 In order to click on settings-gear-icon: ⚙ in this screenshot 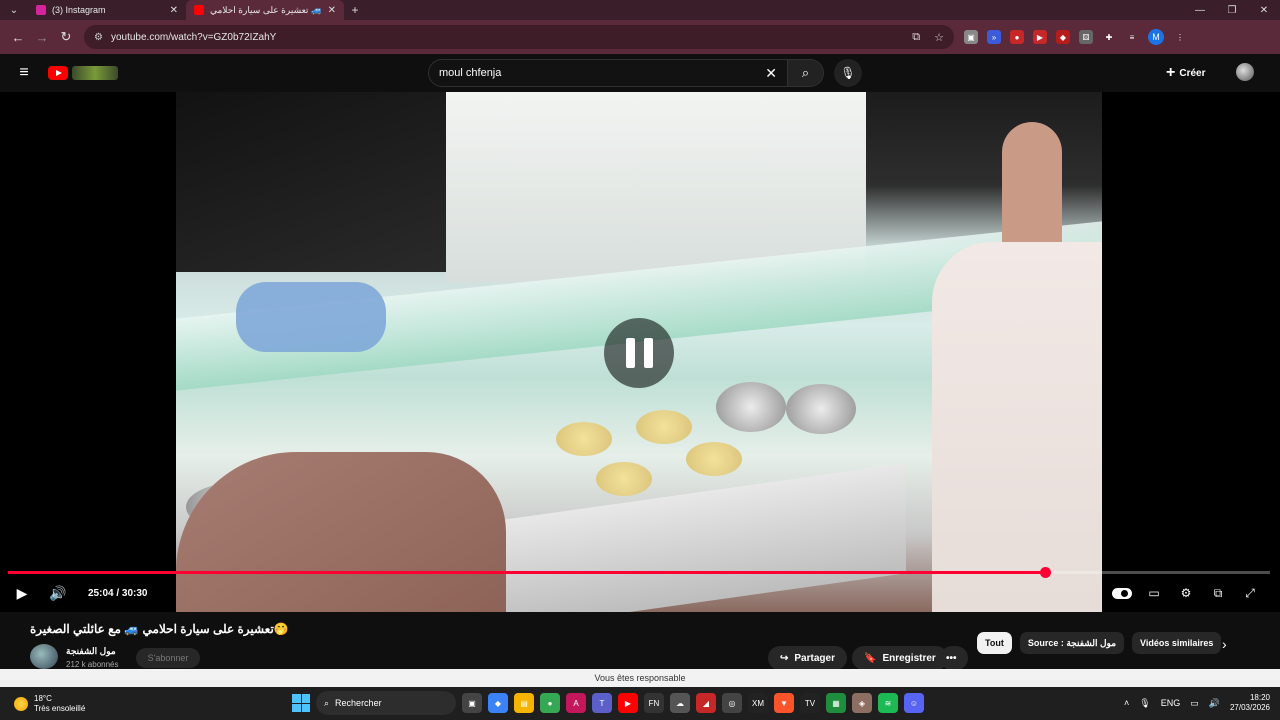, I will do `click(1186, 593)`.